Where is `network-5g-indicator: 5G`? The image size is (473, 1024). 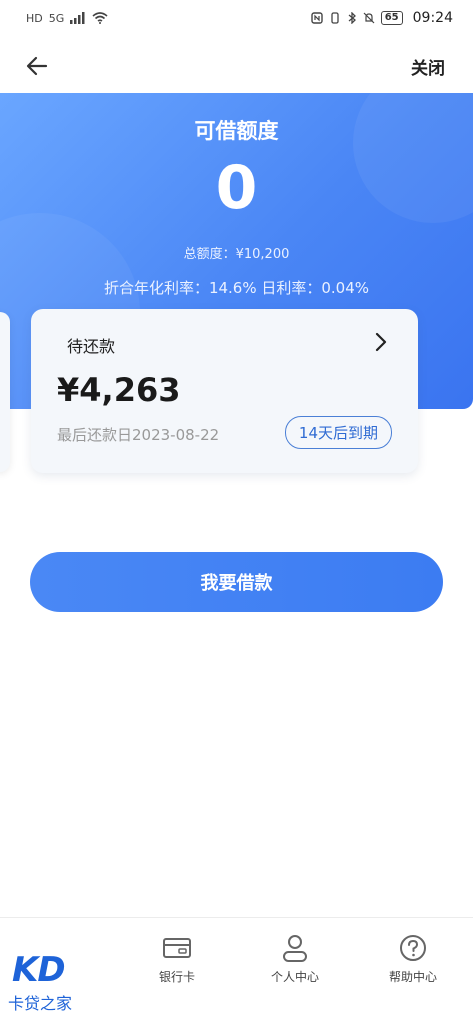
network-5g-indicator: 5G is located at coordinates (56, 18).